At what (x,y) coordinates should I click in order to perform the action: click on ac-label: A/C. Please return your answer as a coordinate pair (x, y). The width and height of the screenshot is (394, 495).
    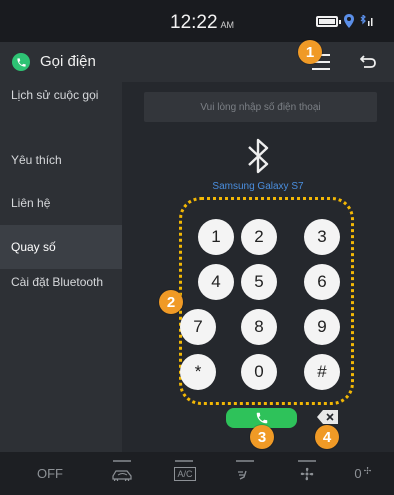
    Looking at the image, I should click on (185, 473).